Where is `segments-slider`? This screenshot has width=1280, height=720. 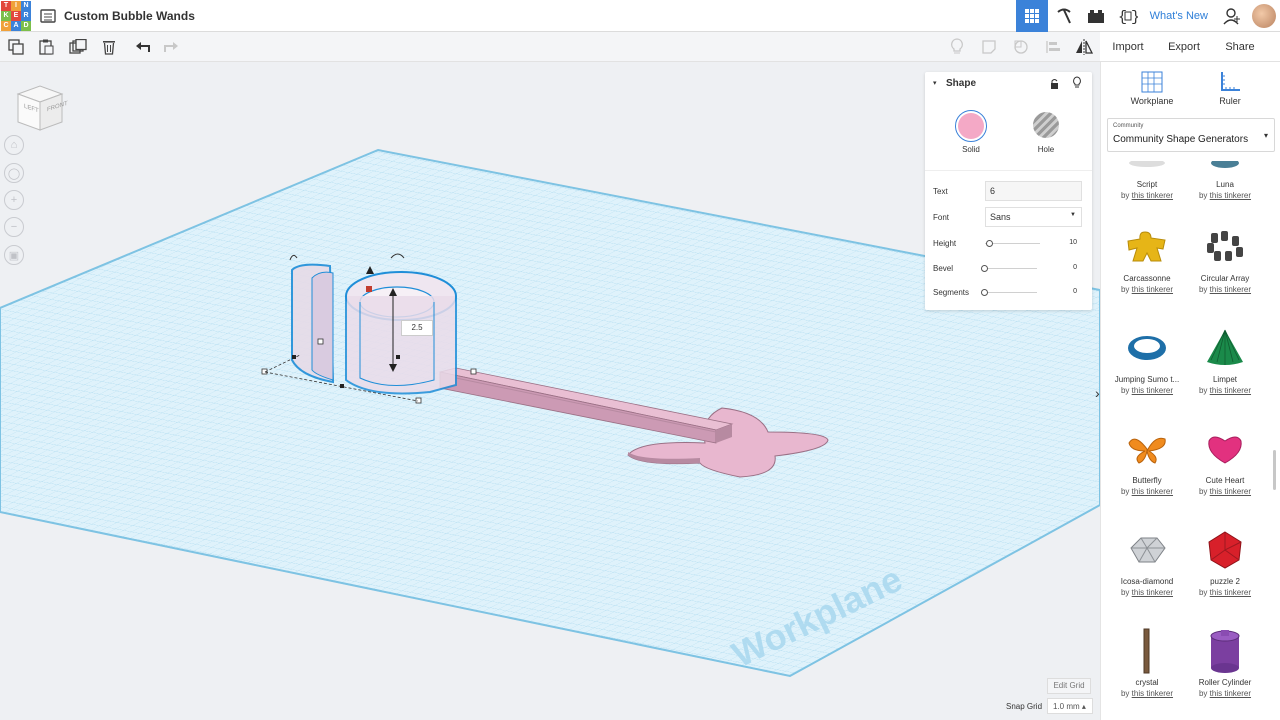 segments-slider is located at coordinates (1009, 292).